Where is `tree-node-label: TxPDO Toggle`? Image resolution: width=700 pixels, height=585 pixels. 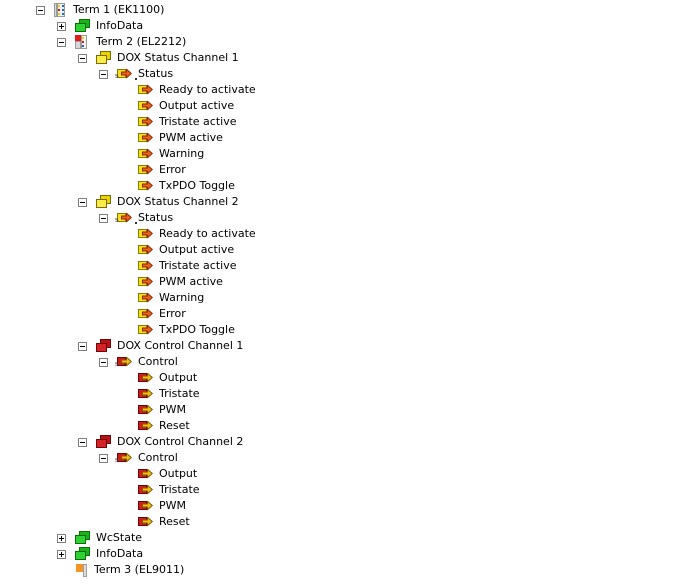 tree-node-label: TxPDO Toggle is located at coordinates (197, 185).